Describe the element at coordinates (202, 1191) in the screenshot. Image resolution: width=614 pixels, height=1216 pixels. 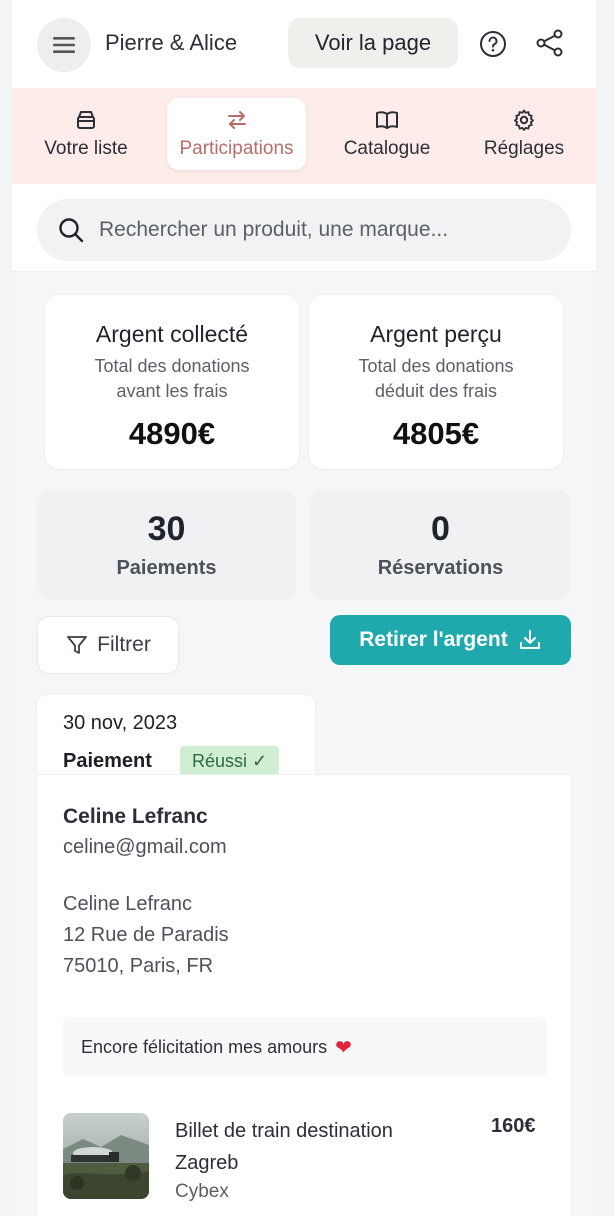
I see `product-brand: Cybex` at that location.